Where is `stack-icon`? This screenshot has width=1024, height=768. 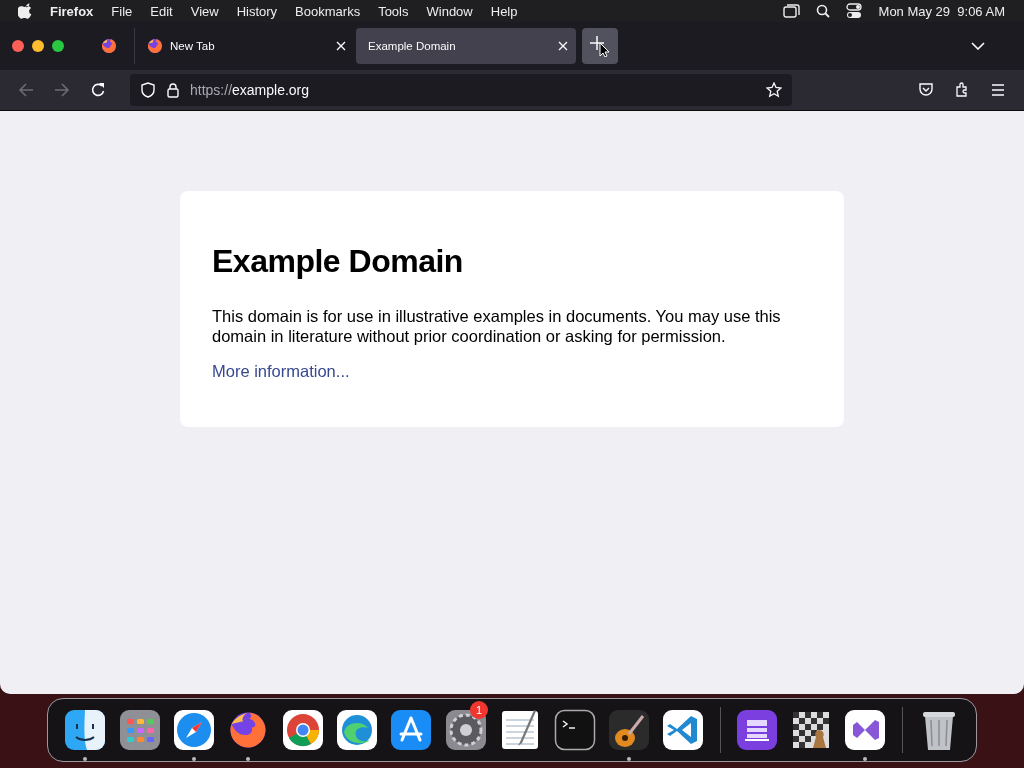 stack-icon is located at coordinates (756, 730).